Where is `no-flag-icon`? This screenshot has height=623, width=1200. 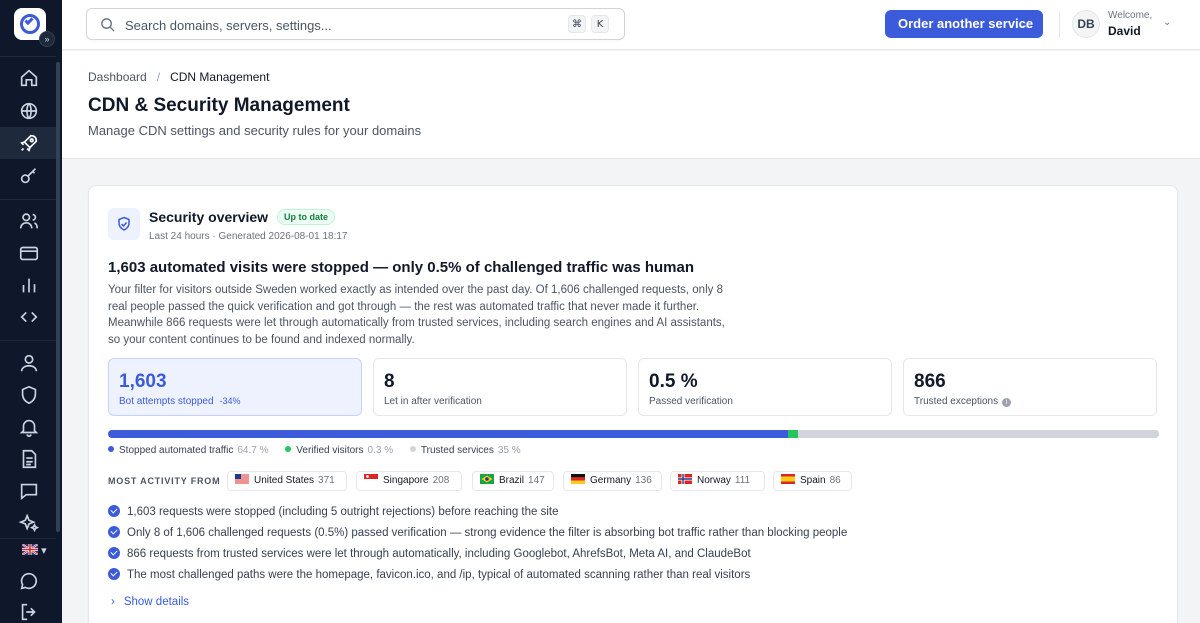 no-flag-icon is located at coordinates (685, 479).